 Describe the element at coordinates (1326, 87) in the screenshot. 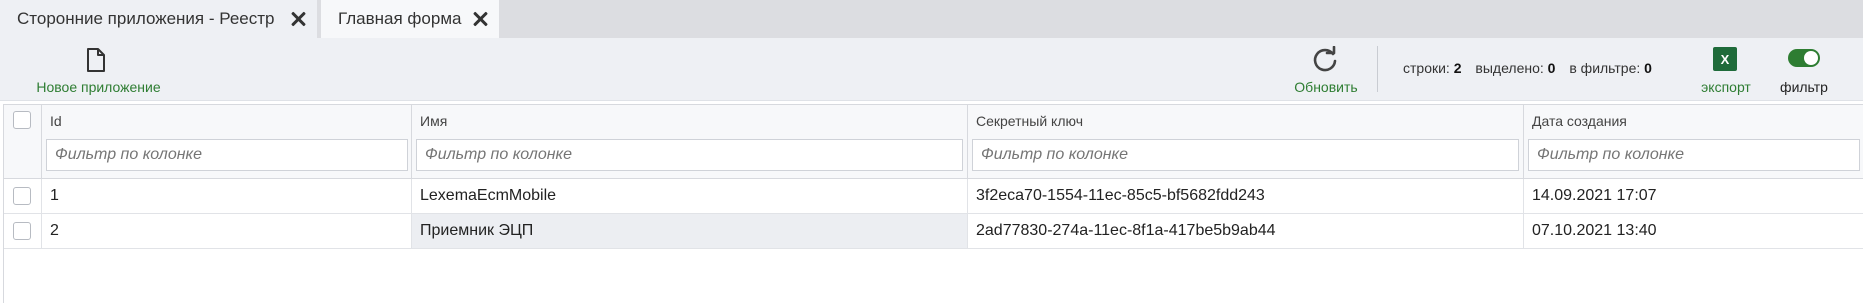

I see `refresh-label: Обновить` at that location.